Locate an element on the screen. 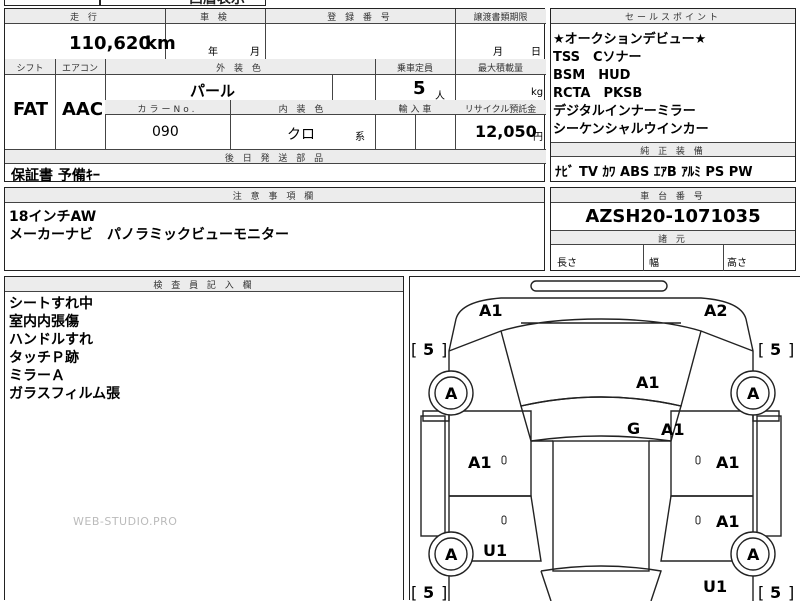  bracket-right-top-close: ] is located at coordinates (791, 349).